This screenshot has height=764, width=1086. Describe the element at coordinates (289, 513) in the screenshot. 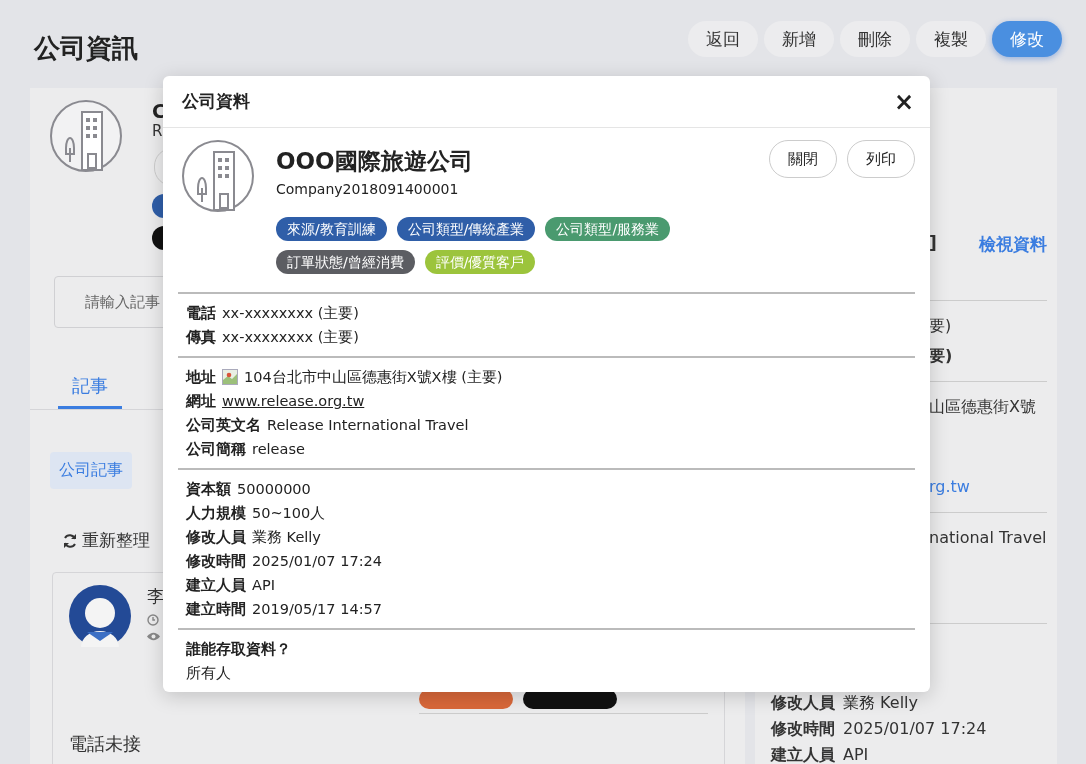

I see `field-value: 50~100人` at that location.